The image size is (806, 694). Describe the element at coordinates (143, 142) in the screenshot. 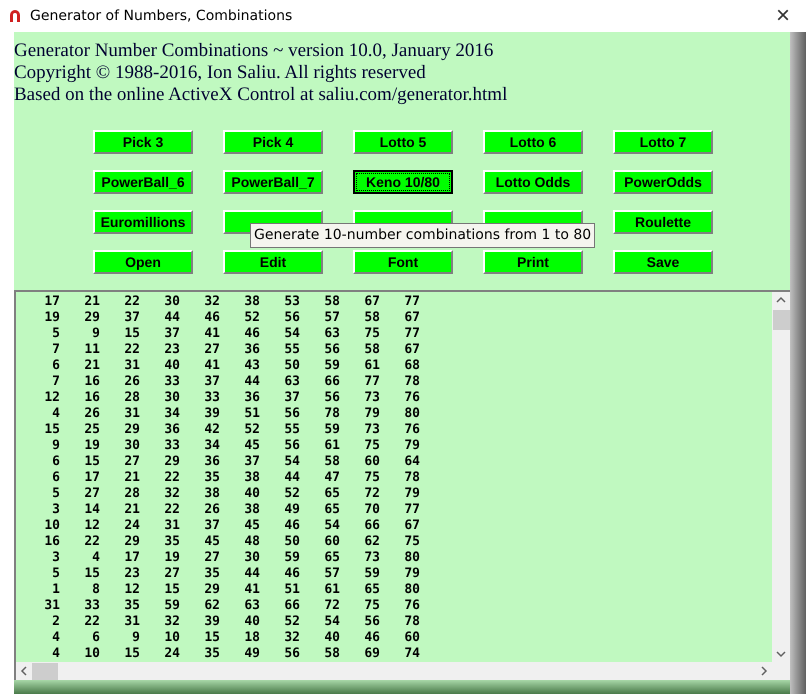

I see `generator-button: Pick 3` at that location.